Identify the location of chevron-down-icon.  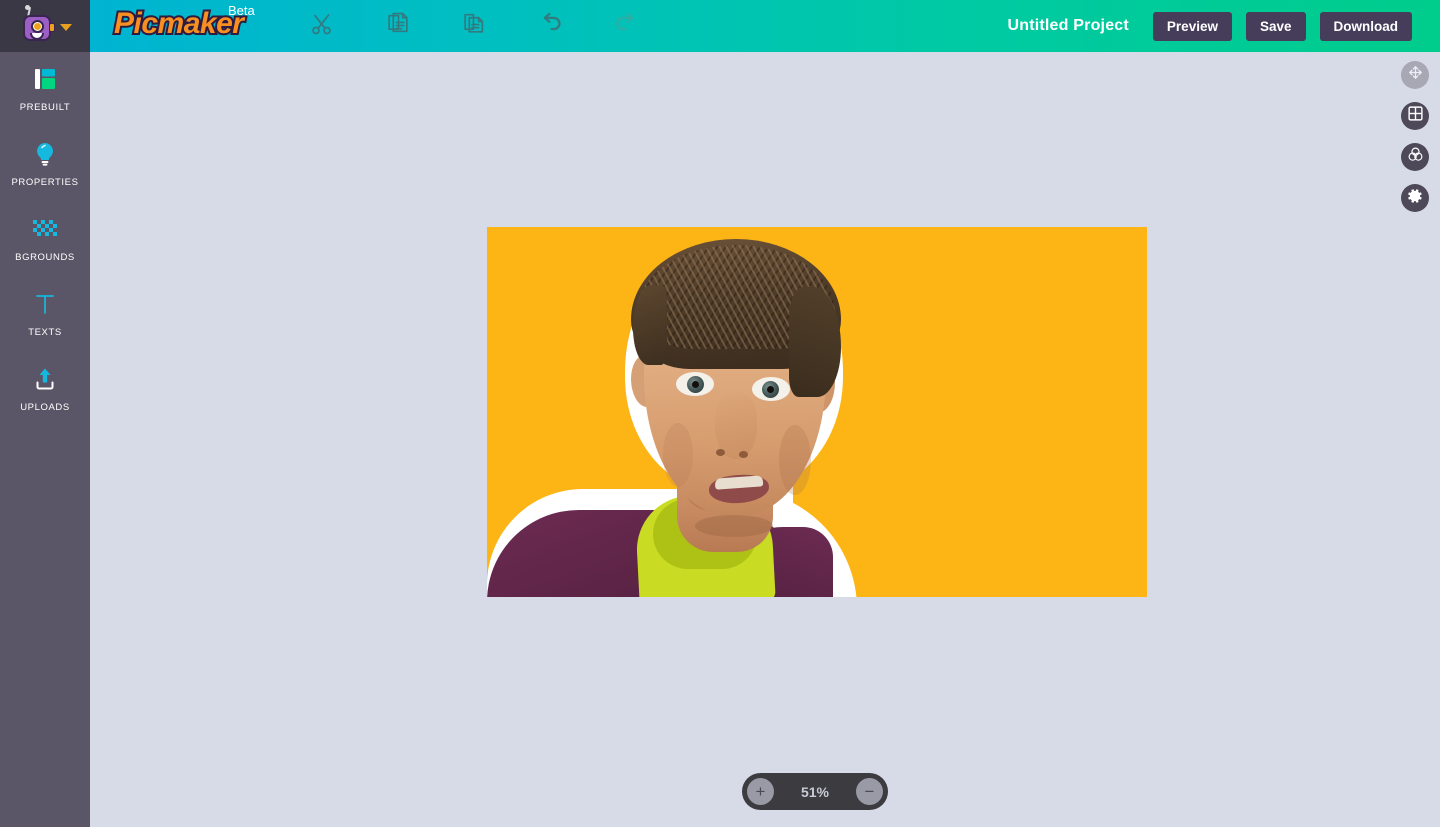
(66, 27).